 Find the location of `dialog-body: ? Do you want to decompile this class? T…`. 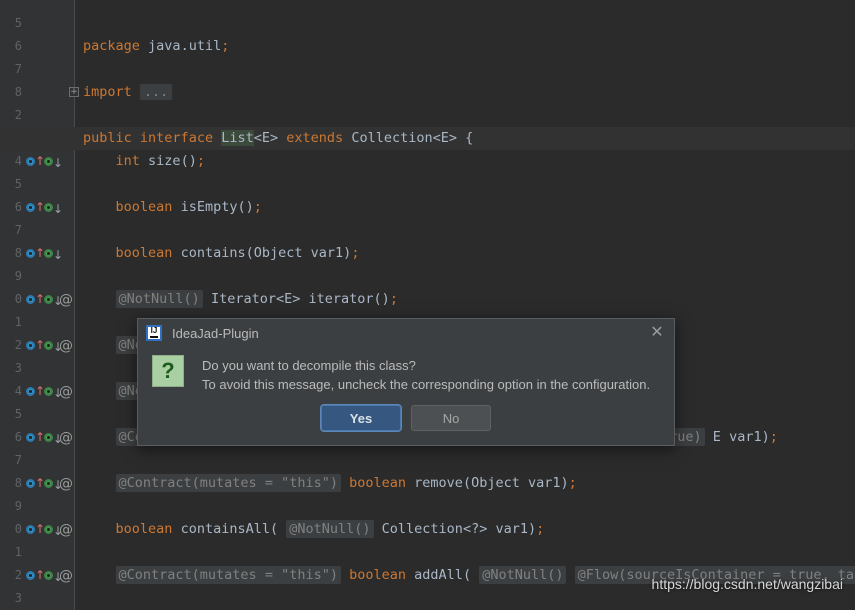

dialog-body: ? Do you want to decompile this class? T… is located at coordinates (406, 370).